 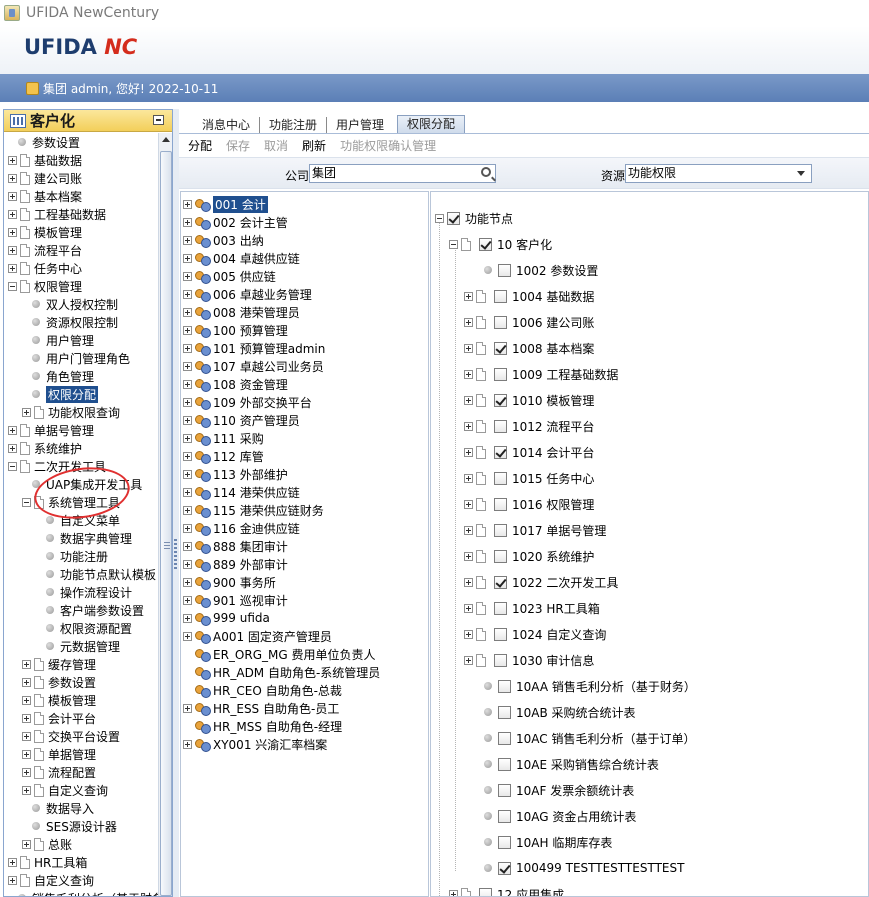 What do you see at coordinates (548, 842) in the screenshot?
I see `function-node-row: 10AH 临期库存表` at bounding box center [548, 842].